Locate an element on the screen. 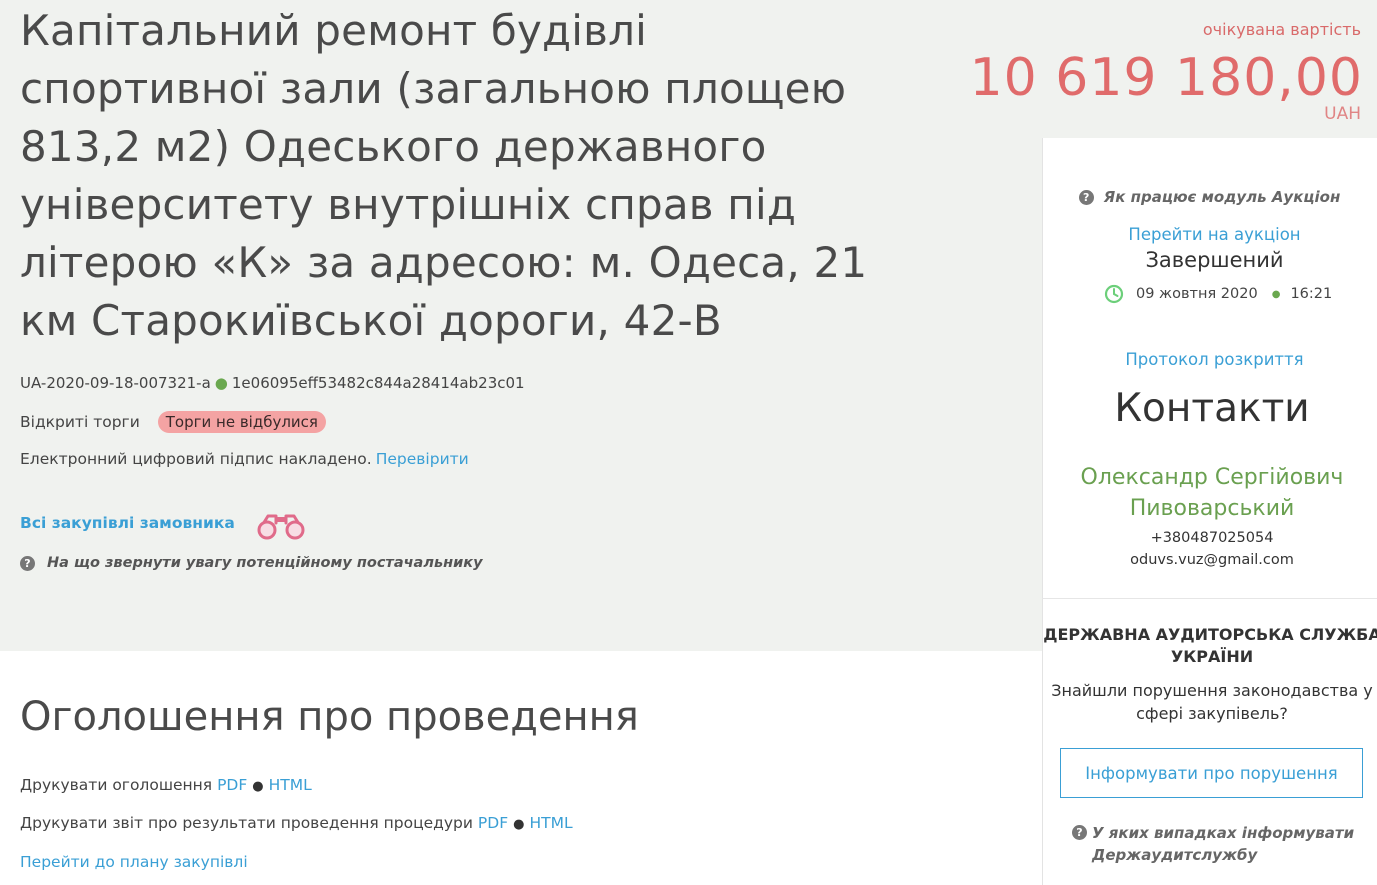 Image resolution: width=1377 pixels, height=885 pixels. auction-how-text: Як працює модуль Аукціон is located at coordinates (1222, 197).